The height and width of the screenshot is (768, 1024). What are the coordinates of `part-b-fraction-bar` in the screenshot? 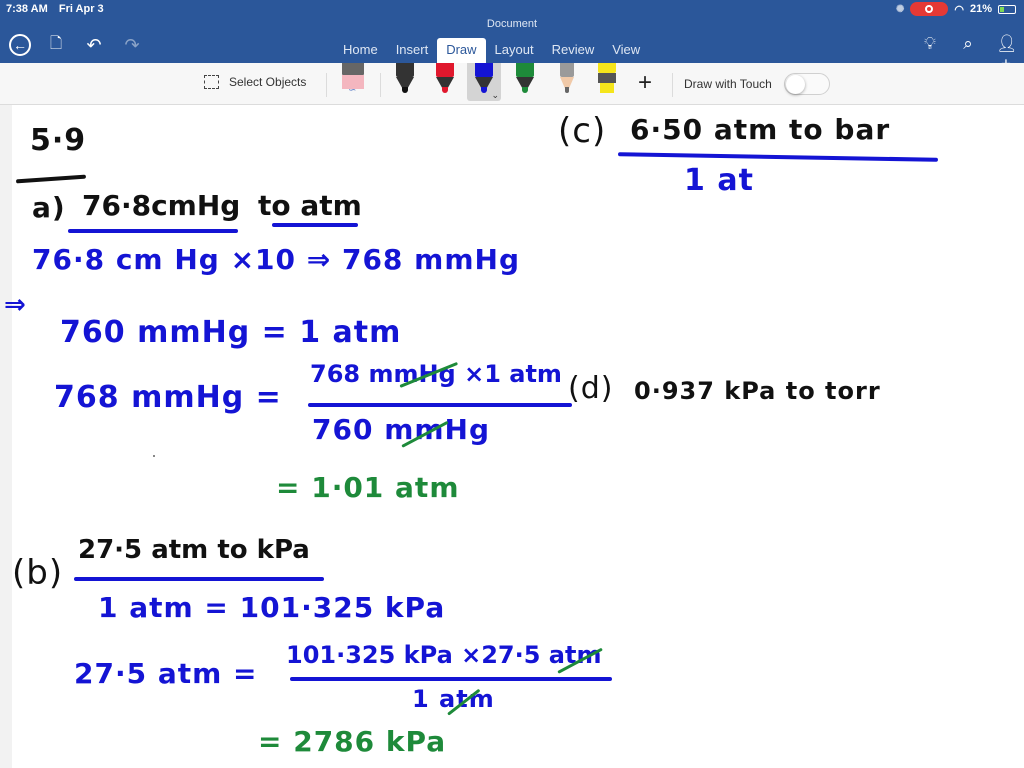 It's located at (199, 579).